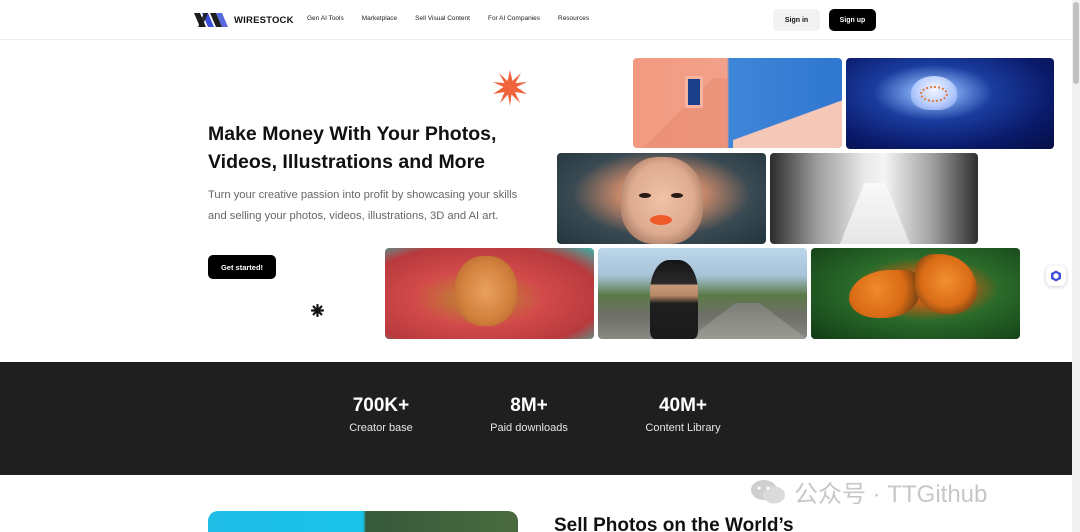 The height and width of the screenshot is (532, 1080). What do you see at coordinates (514, 18) in the screenshot?
I see `nav-link-for-ai-companies: For AI Companies` at bounding box center [514, 18].